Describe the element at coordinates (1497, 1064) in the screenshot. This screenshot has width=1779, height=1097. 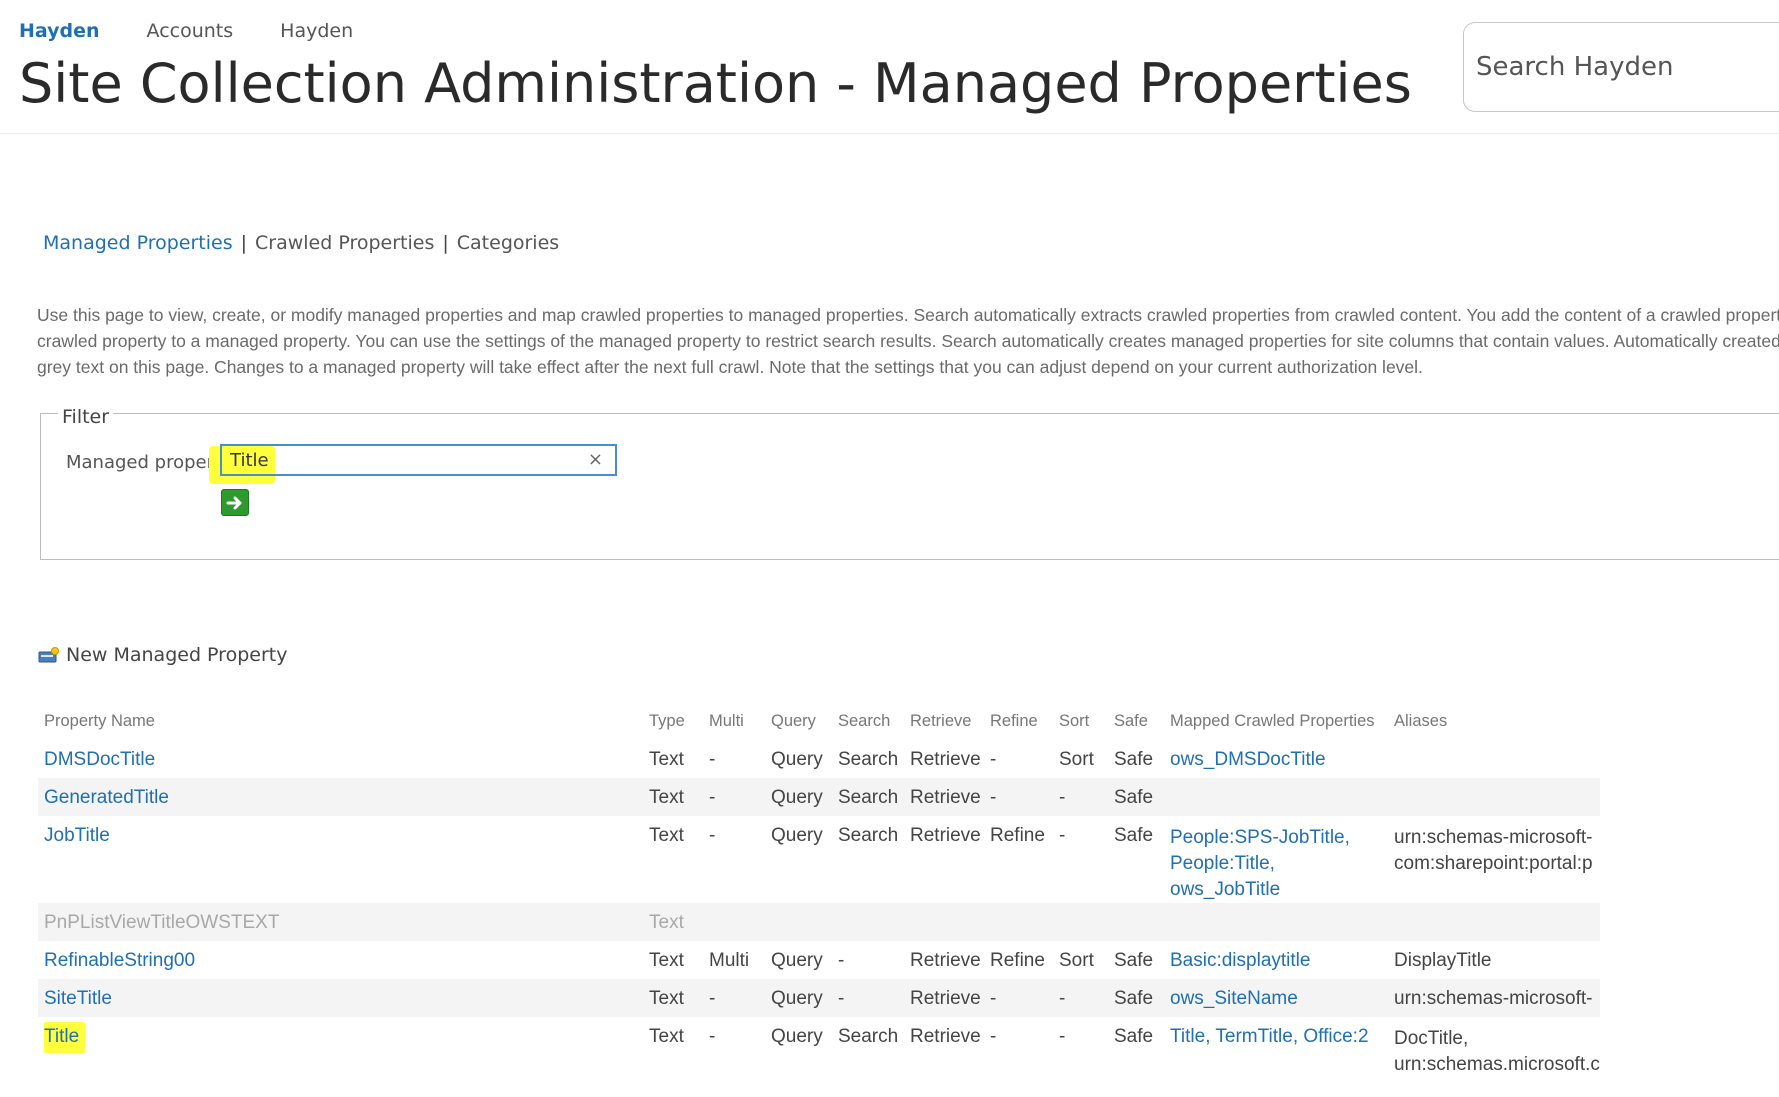
I see `alias-text: urn:schemas.microsoft.c` at that location.